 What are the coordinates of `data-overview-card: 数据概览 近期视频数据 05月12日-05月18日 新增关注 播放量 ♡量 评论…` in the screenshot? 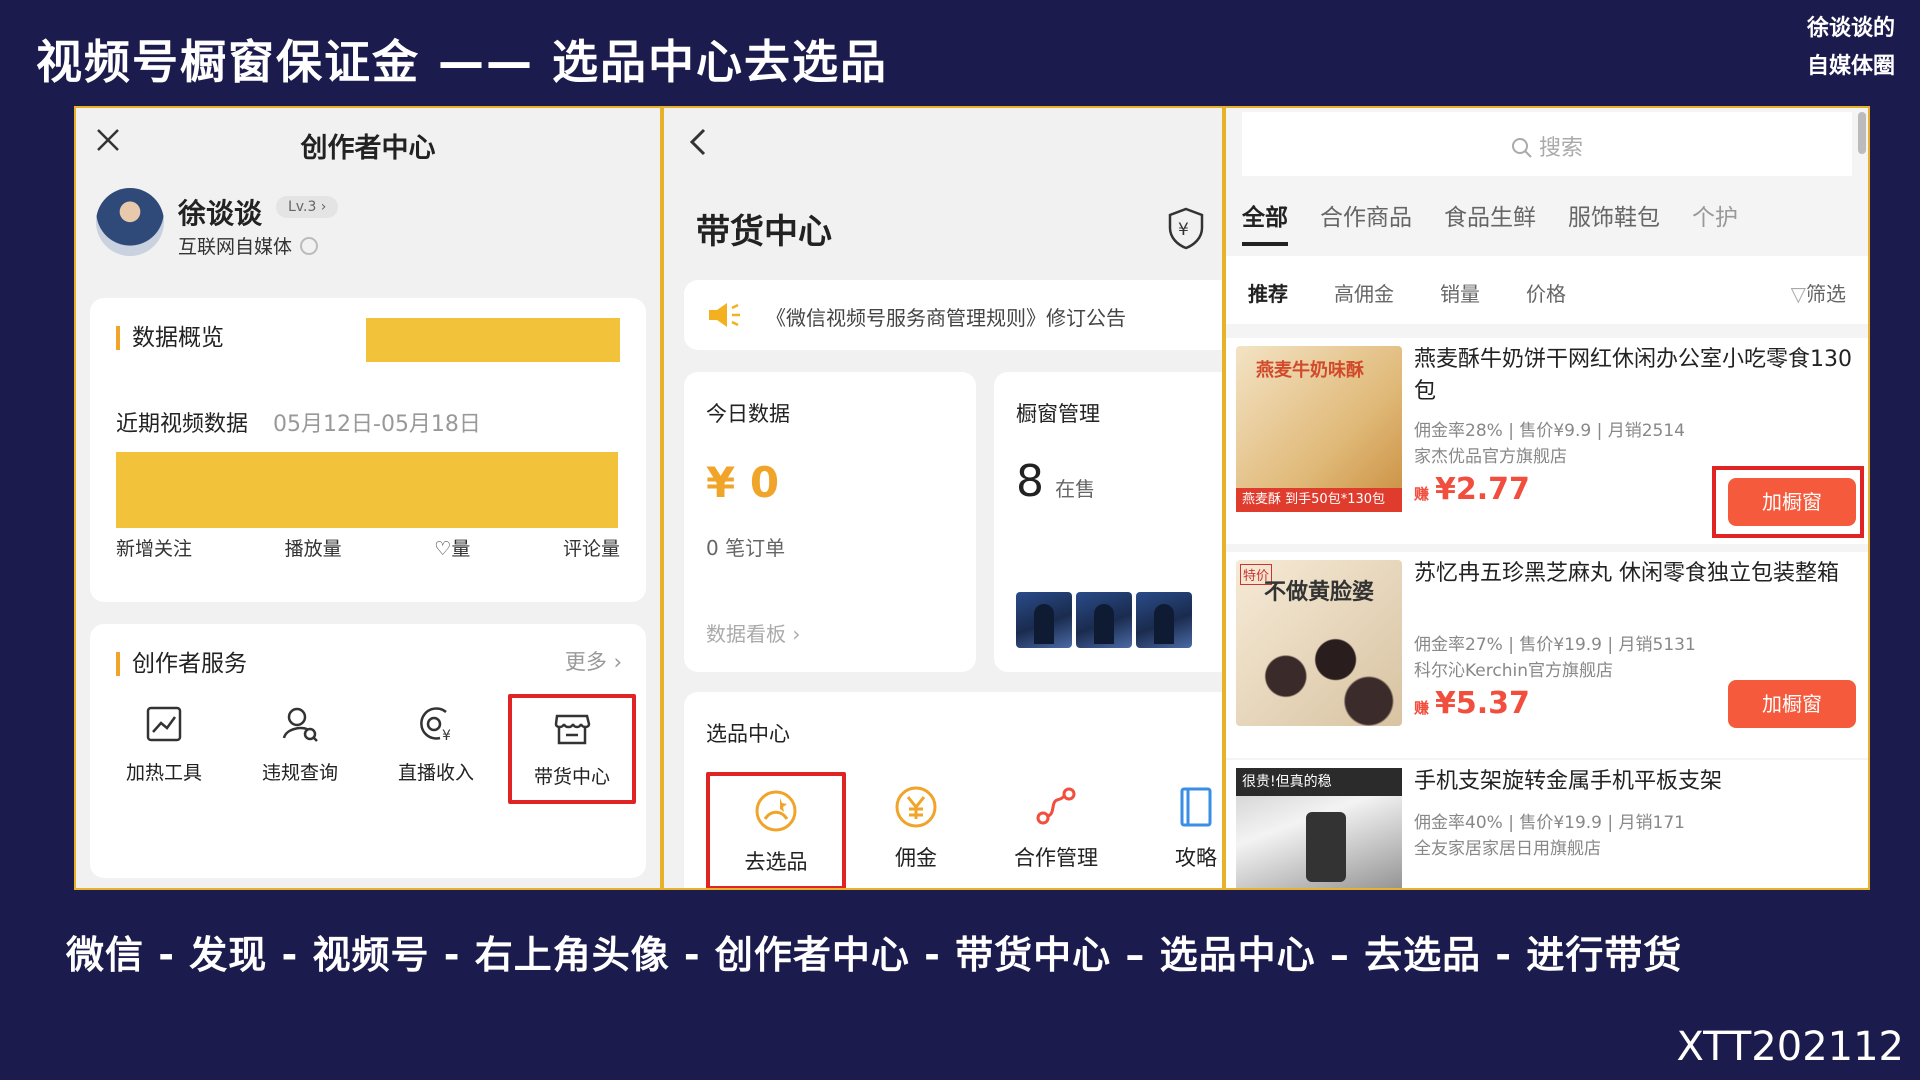 It's located at (368, 450).